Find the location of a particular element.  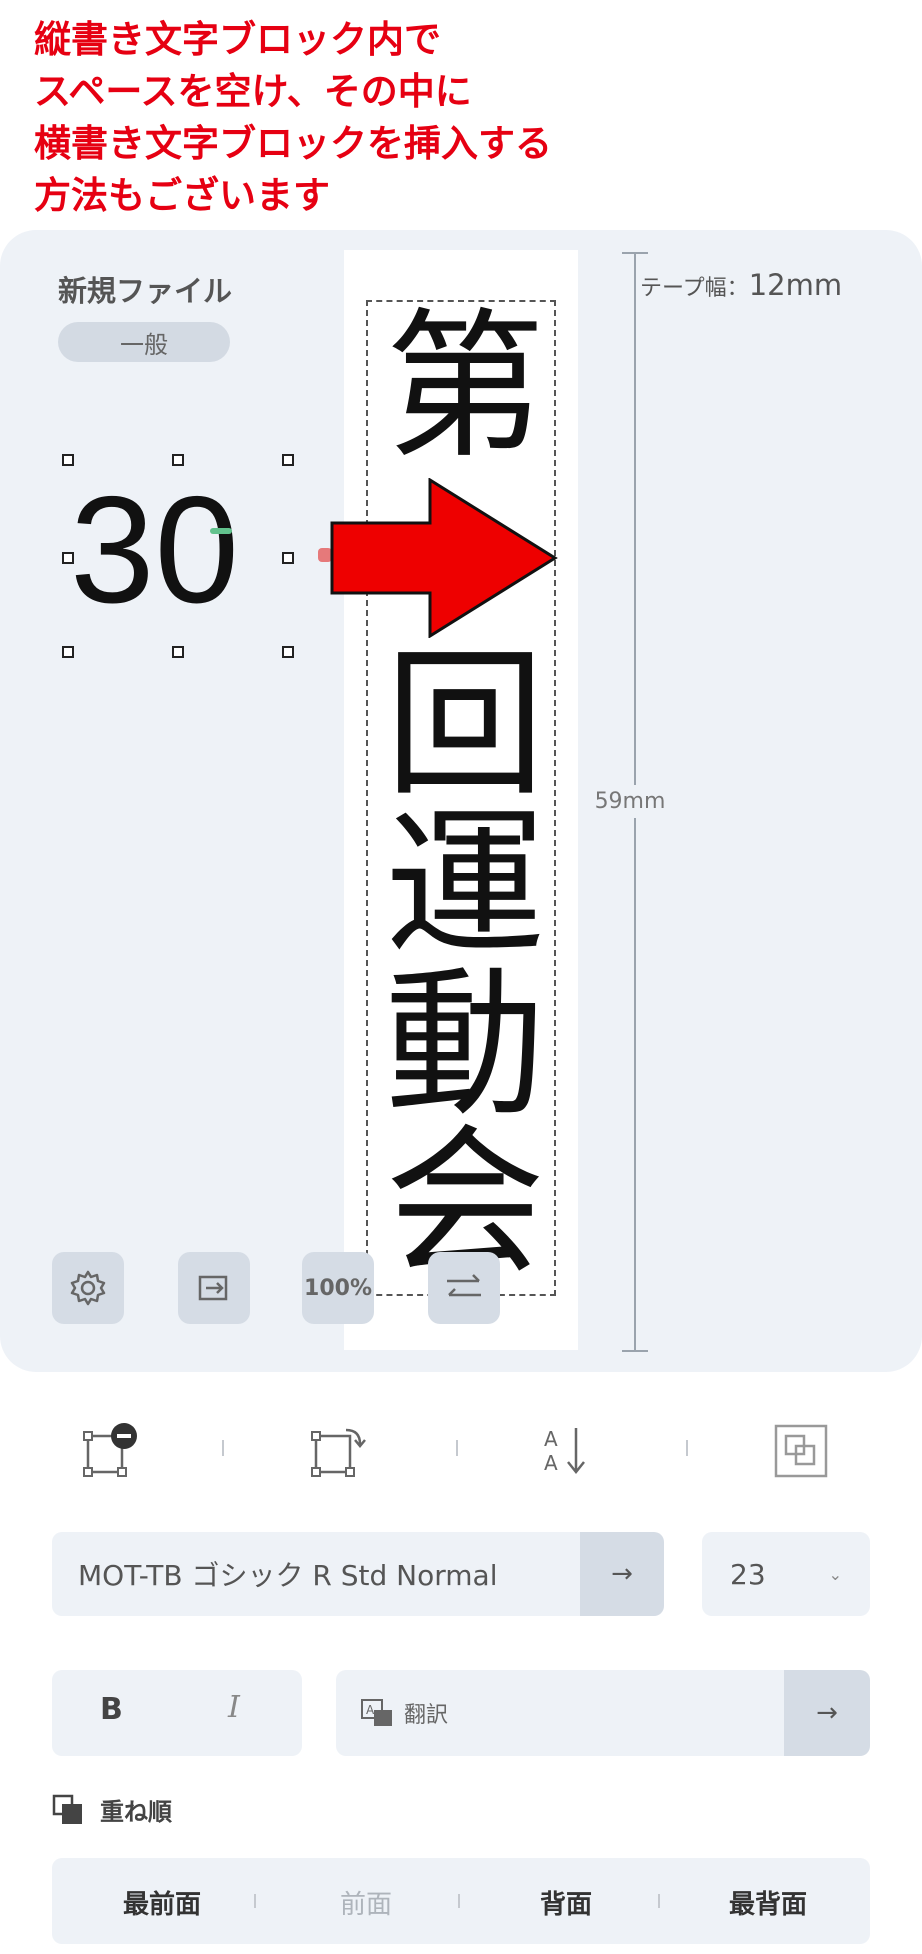

export-button is located at coordinates (214, 1288).